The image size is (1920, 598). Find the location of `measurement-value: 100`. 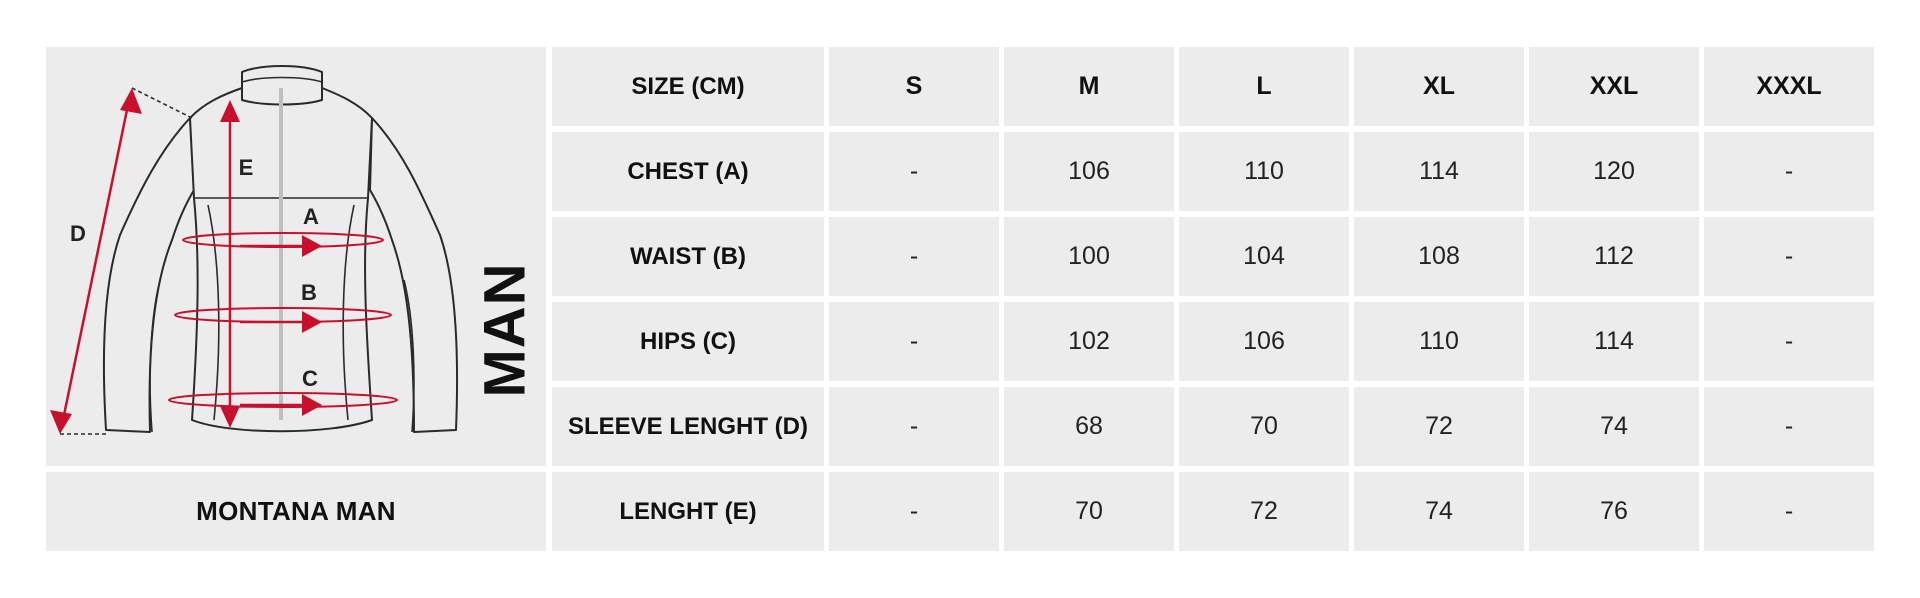

measurement-value: 100 is located at coordinates (1089, 256).